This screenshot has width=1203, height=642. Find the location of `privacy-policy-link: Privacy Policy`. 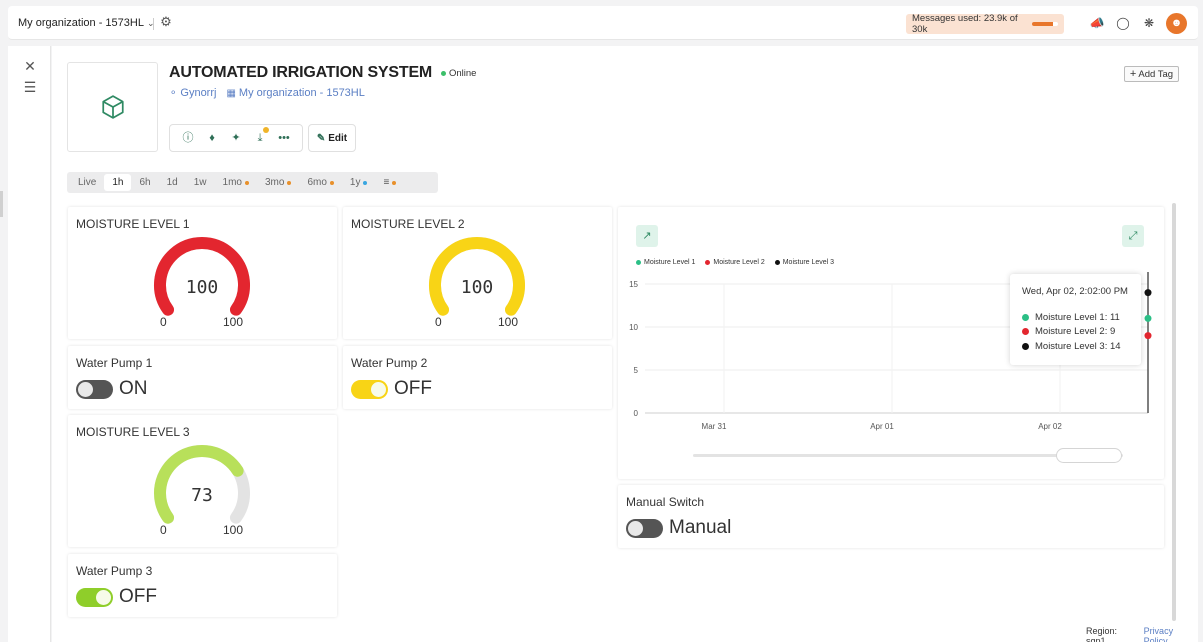

privacy-policy-link: Privacy Policy is located at coordinates (1171, 634).